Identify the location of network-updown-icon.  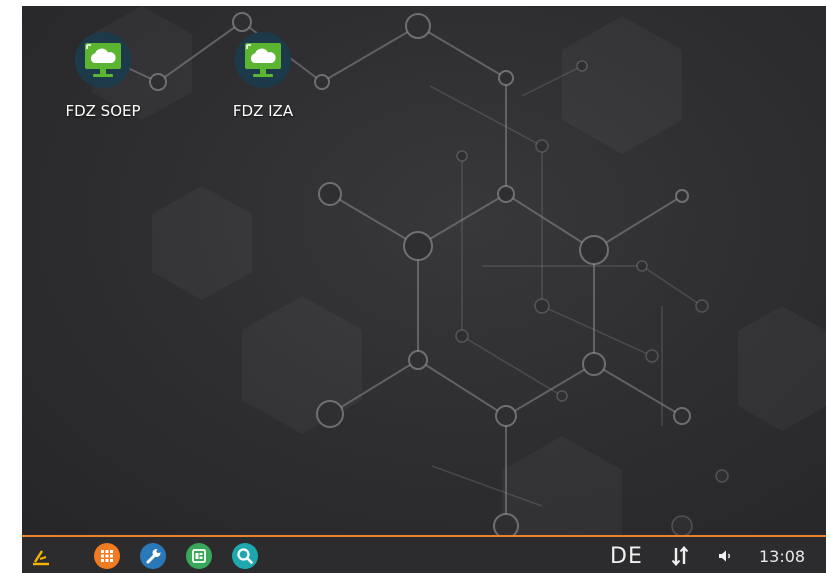
(680, 556).